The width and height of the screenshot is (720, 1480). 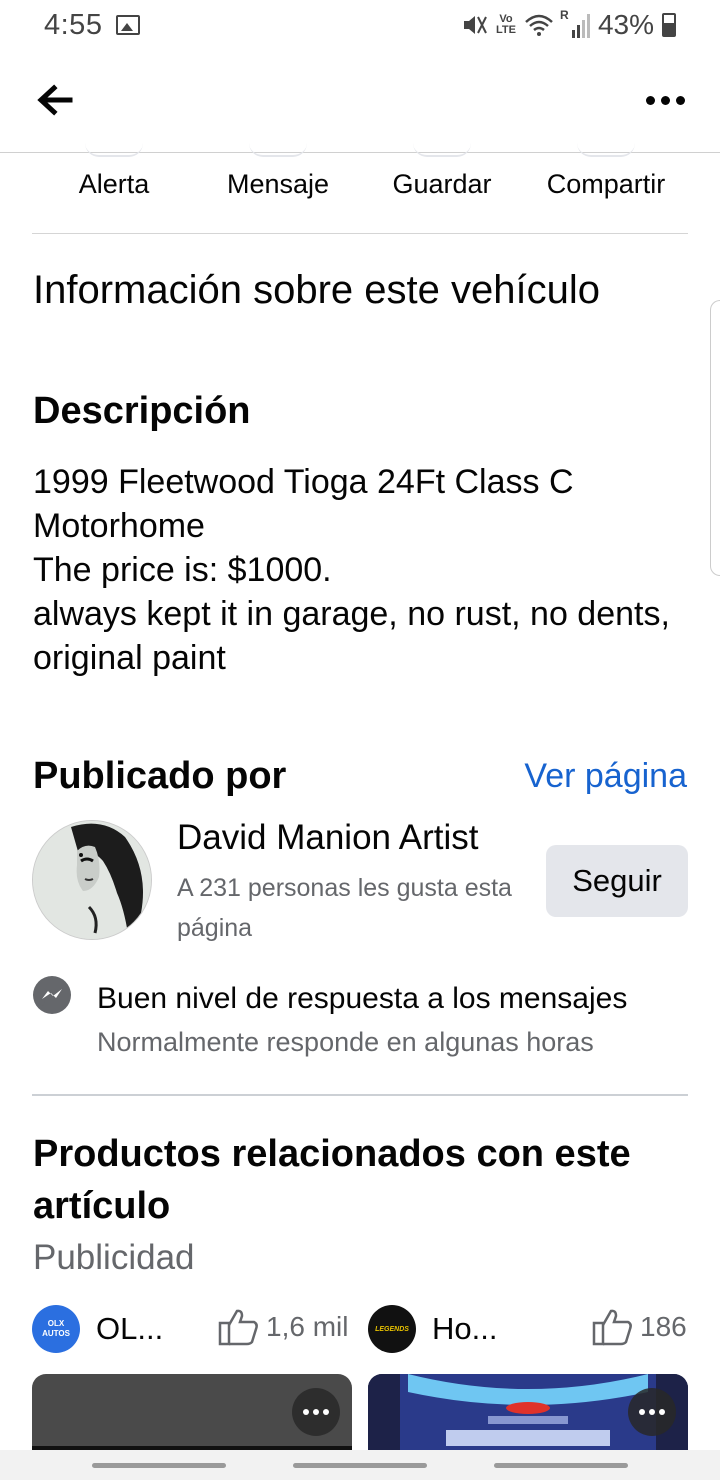 I want to click on app-bar, so click(x=360, y=101).